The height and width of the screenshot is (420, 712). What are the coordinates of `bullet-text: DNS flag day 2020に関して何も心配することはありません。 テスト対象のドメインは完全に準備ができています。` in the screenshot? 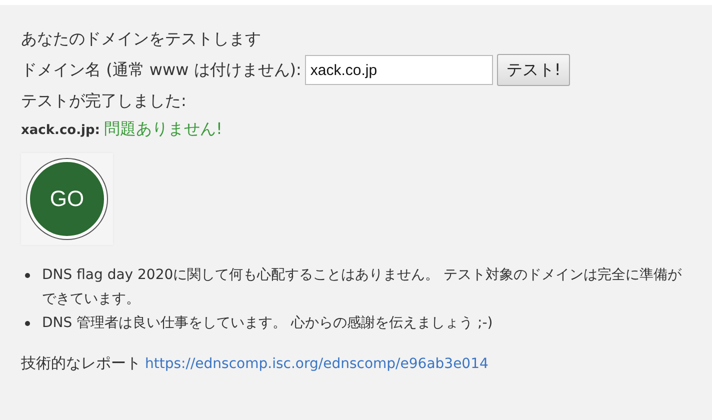 It's located at (362, 287).